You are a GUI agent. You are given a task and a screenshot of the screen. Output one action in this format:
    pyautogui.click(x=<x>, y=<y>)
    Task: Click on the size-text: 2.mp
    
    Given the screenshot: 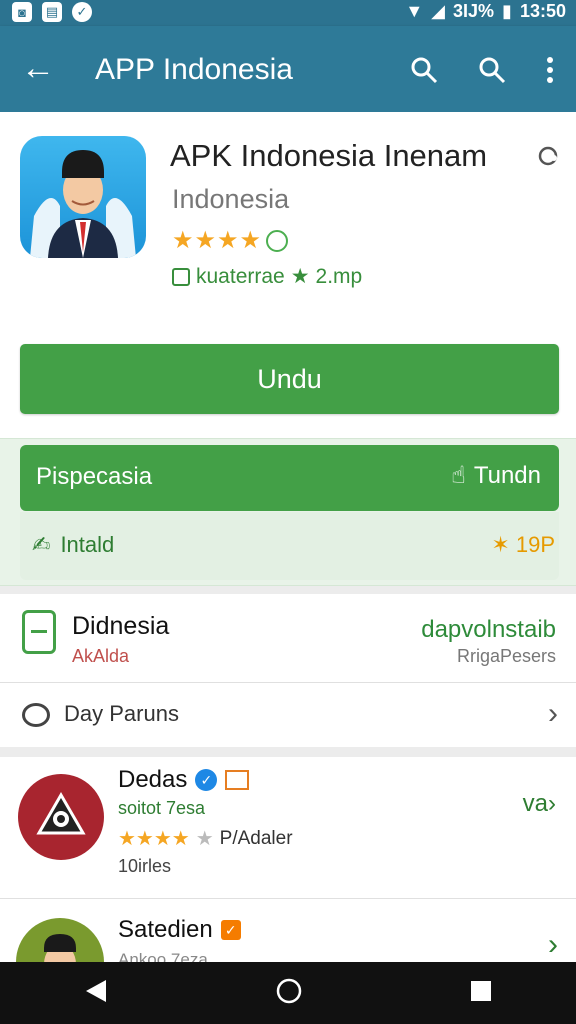 What is the action you would take?
    pyautogui.click(x=339, y=276)
    